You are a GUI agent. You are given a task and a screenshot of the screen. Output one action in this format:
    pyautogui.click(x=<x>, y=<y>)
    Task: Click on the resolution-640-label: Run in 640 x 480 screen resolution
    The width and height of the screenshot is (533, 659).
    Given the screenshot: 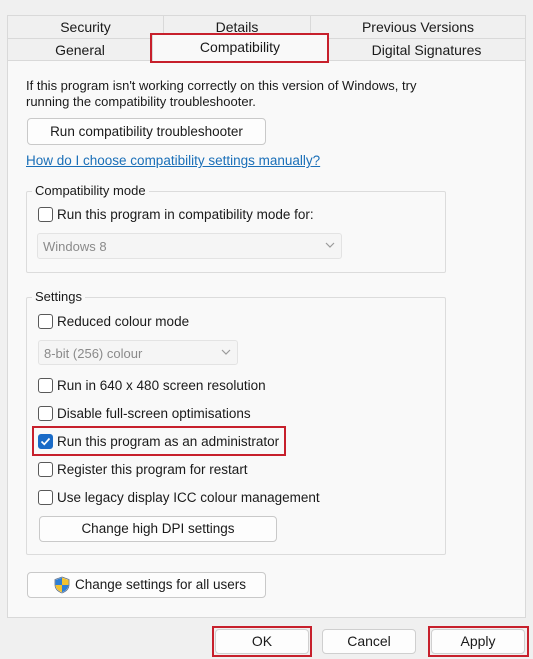 What is the action you would take?
    pyautogui.click(x=161, y=385)
    